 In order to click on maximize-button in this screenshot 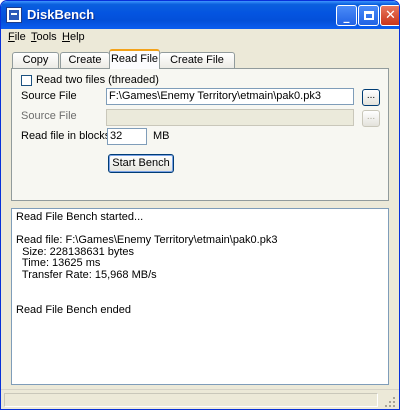, I will do `click(368, 15)`.